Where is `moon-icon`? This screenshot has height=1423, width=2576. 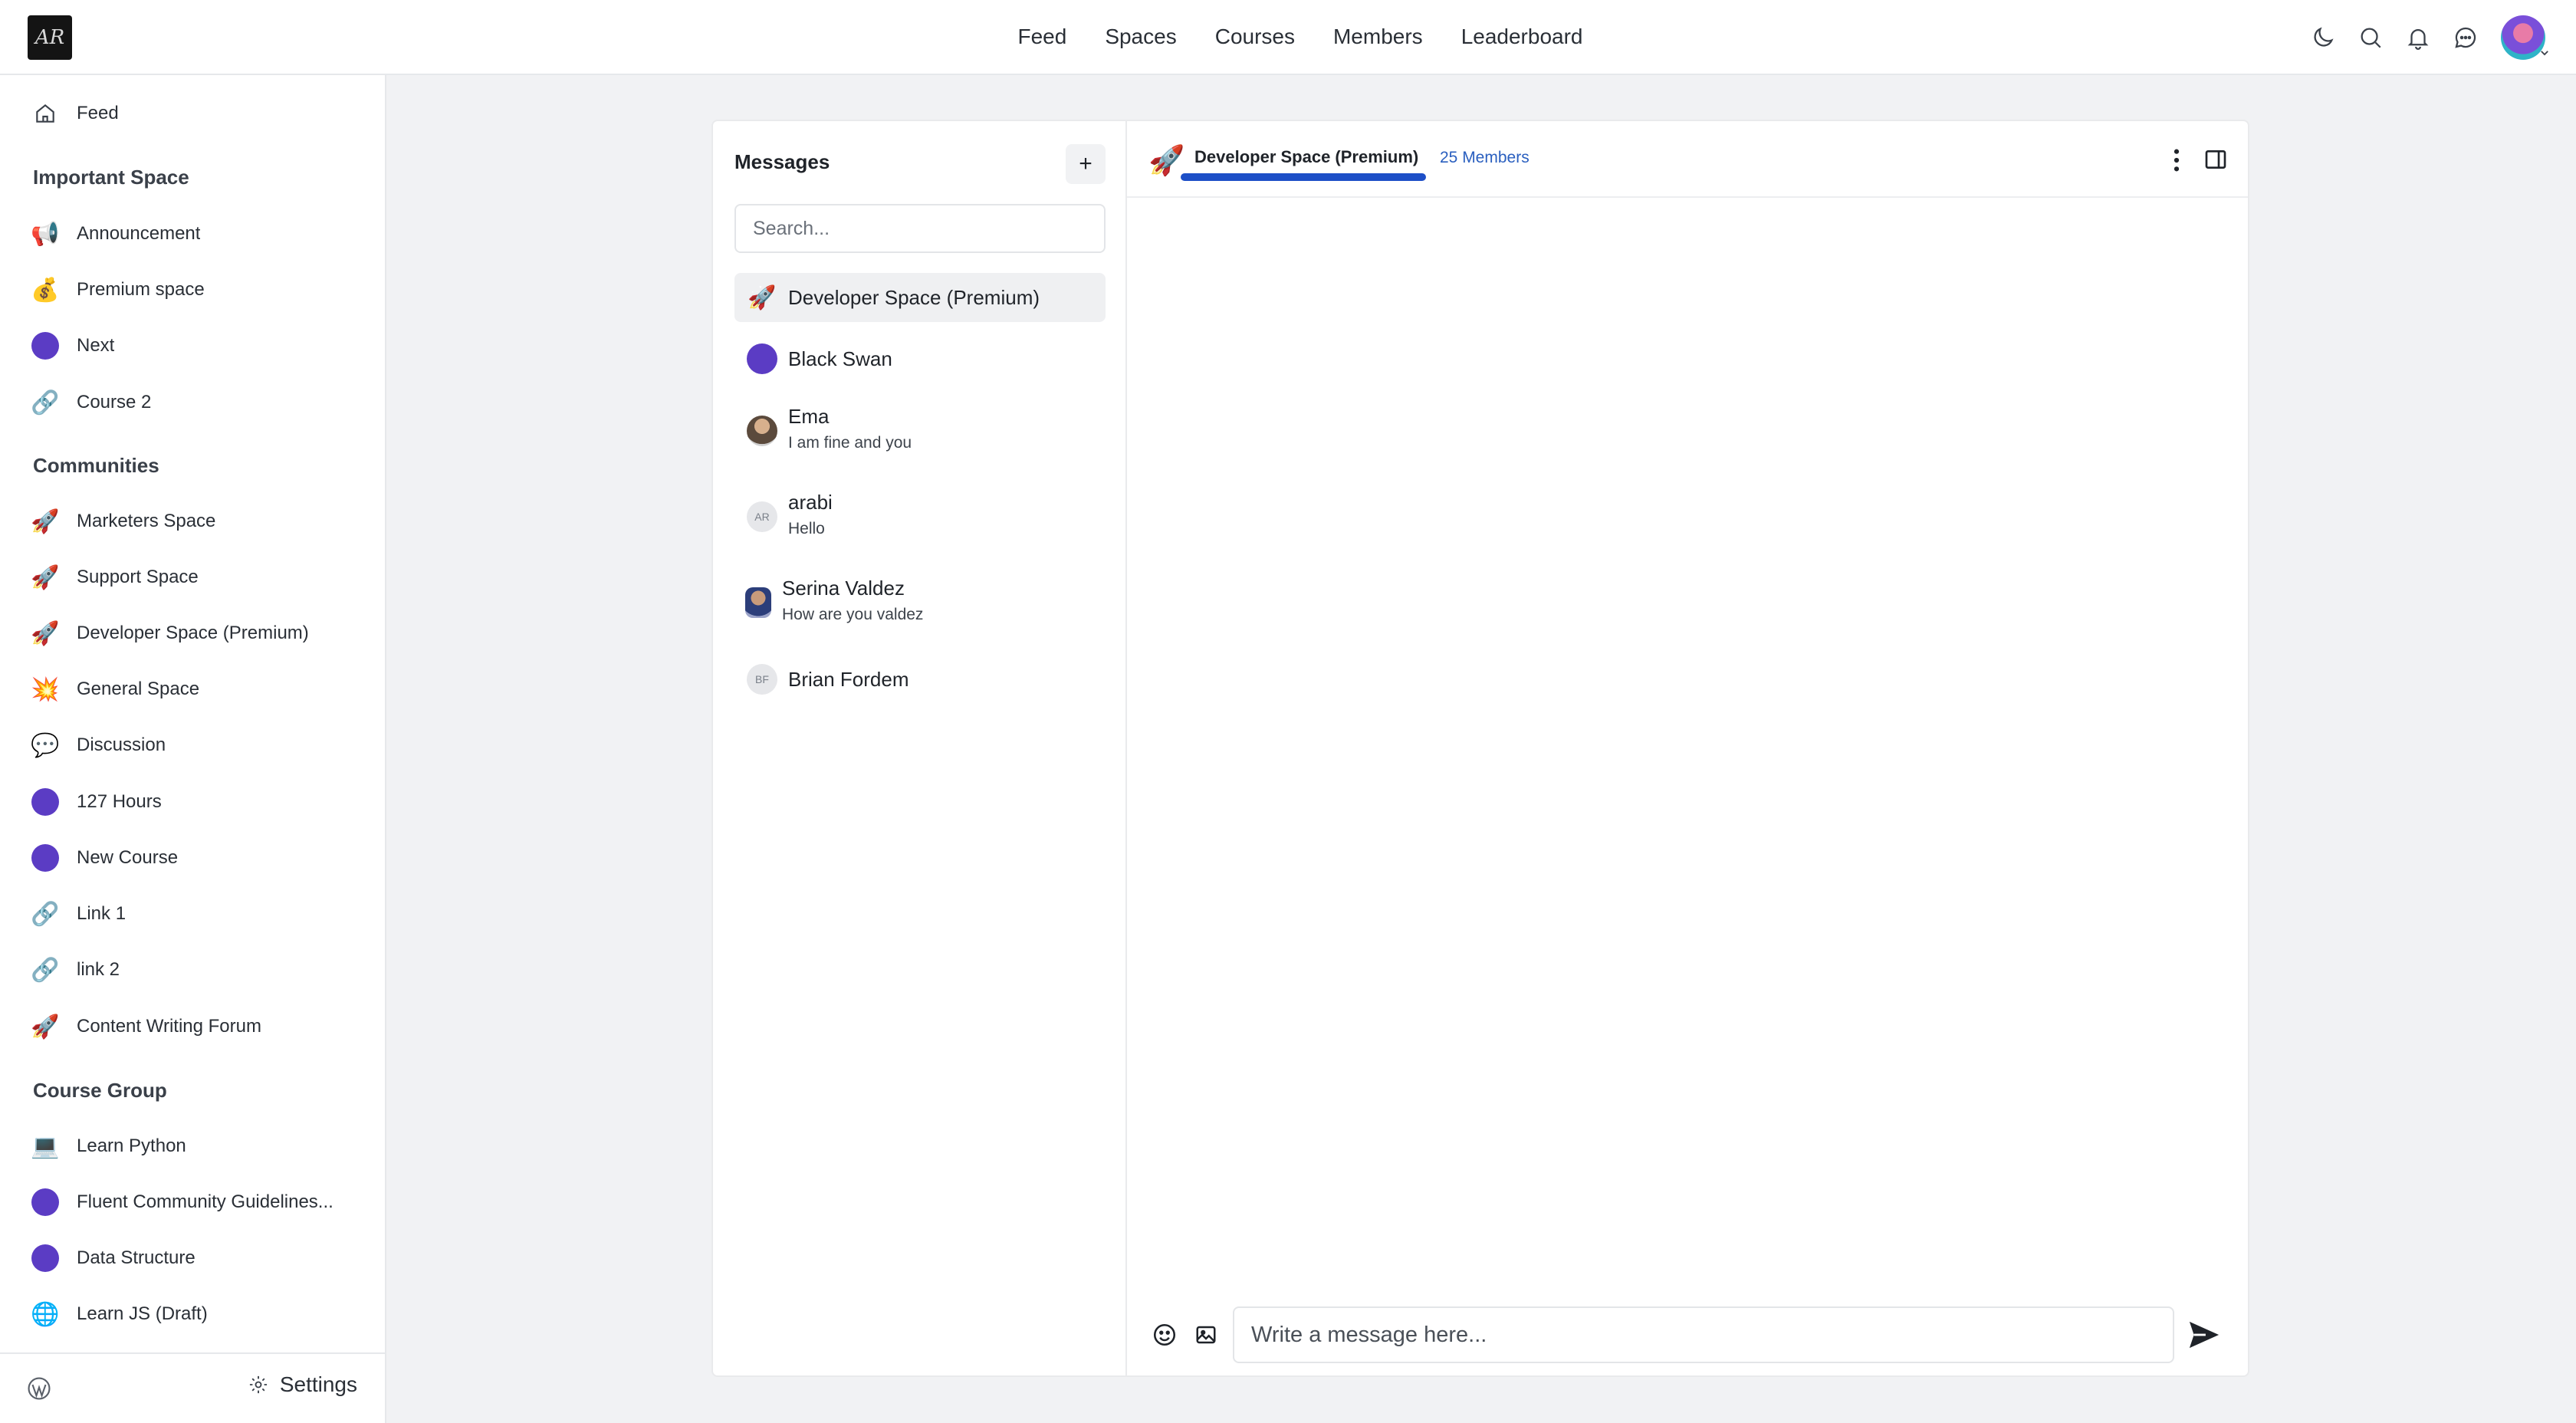
moon-icon is located at coordinates (2323, 37).